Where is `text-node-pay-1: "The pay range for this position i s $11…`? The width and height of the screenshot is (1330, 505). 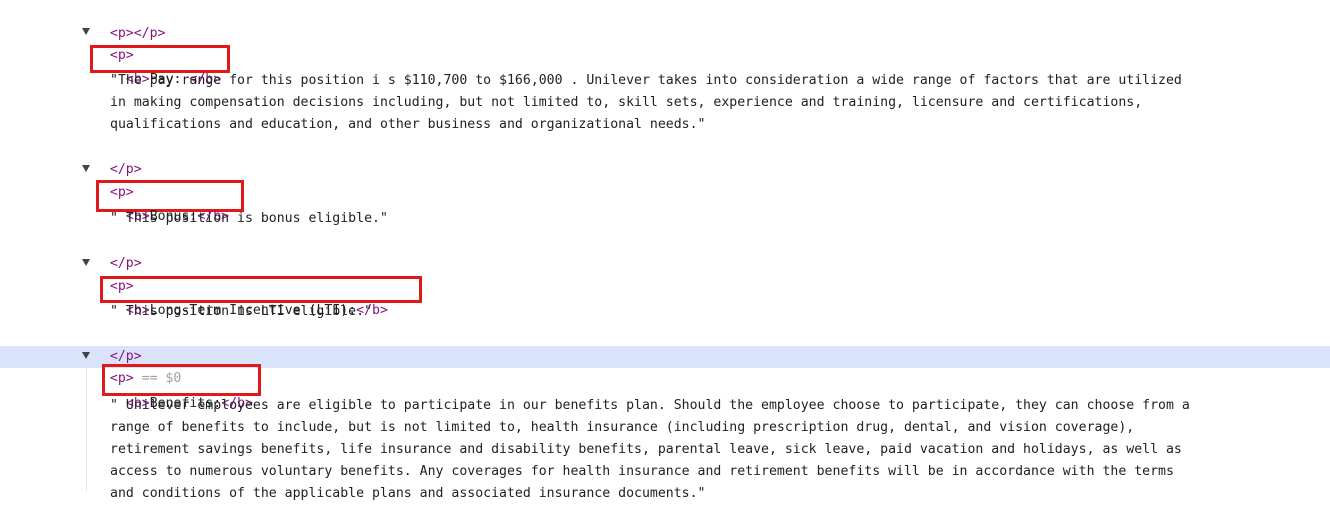
text-node-pay-1: "The pay range for this position i s $11… is located at coordinates (646, 81).